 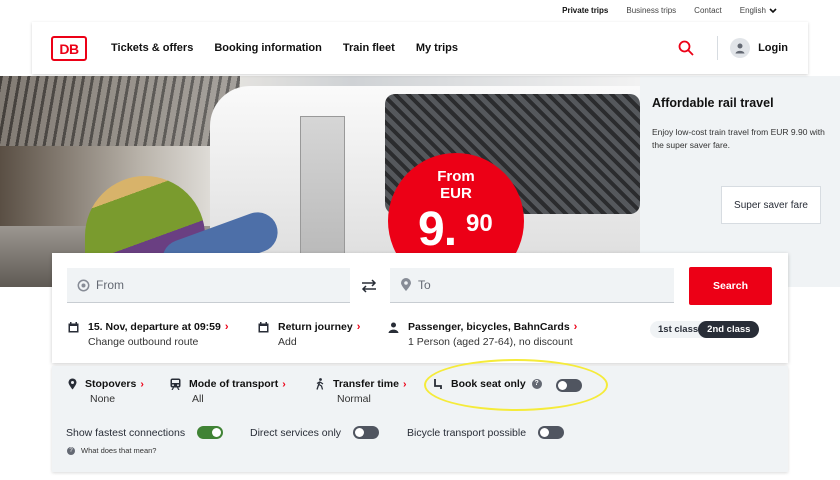 I want to click on origin-marker-icon, so click(x=83, y=285).